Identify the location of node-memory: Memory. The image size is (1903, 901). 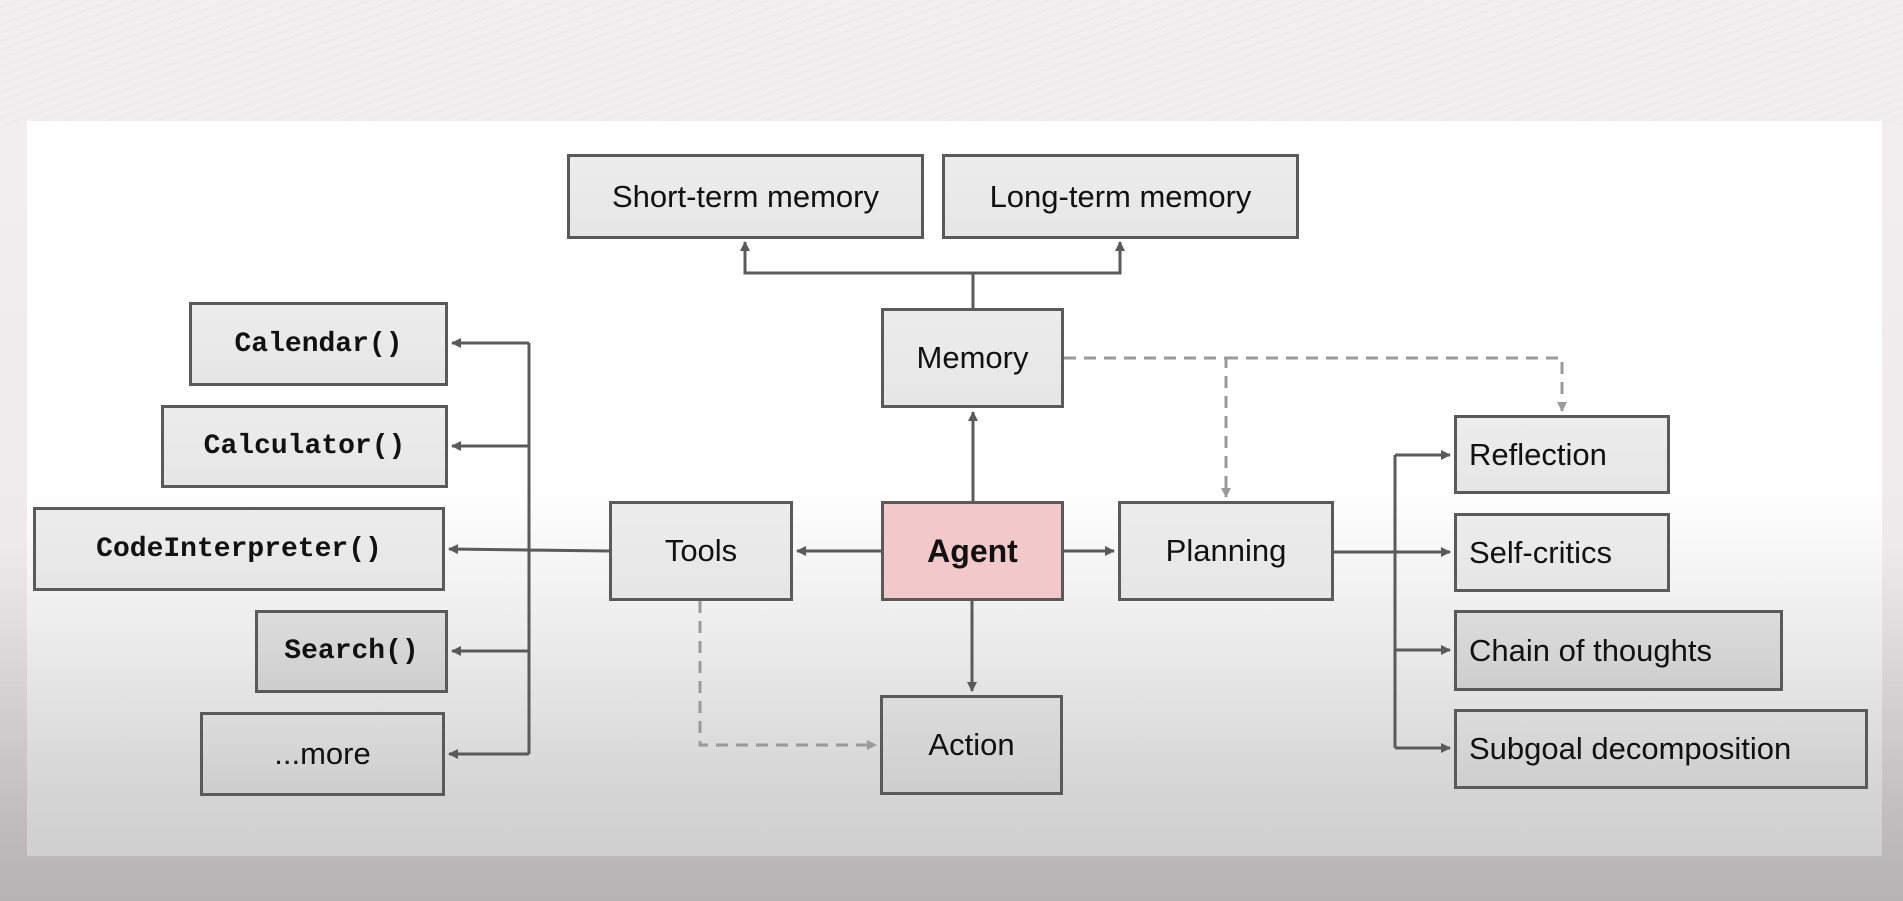
(972, 358).